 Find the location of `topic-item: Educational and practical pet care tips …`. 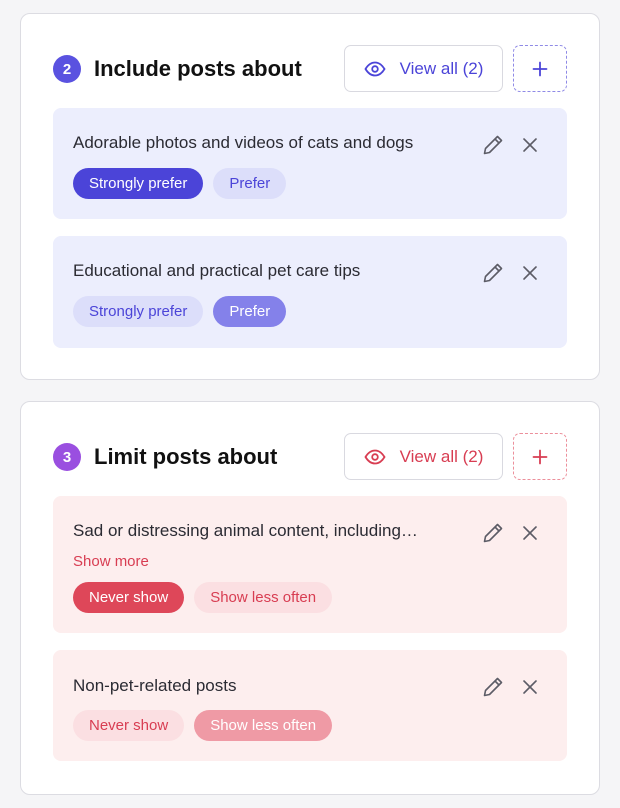

topic-item: Educational and practical pet care tips … is located at coordinates (310, 292).